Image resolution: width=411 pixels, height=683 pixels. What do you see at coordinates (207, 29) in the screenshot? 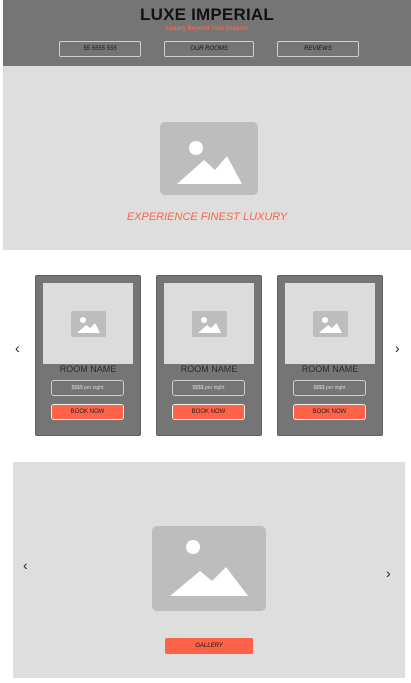
I see `brand-tagline: Luxury Beyond Your Dreams` at bounding box center [207, 29].